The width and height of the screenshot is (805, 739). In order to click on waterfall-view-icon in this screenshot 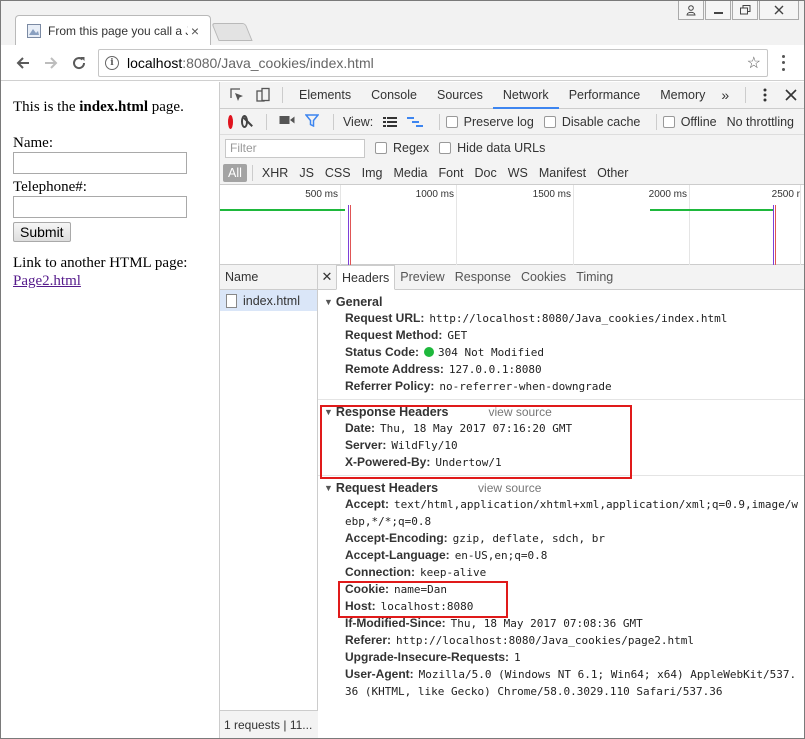, I will do `click(415, 122)`.